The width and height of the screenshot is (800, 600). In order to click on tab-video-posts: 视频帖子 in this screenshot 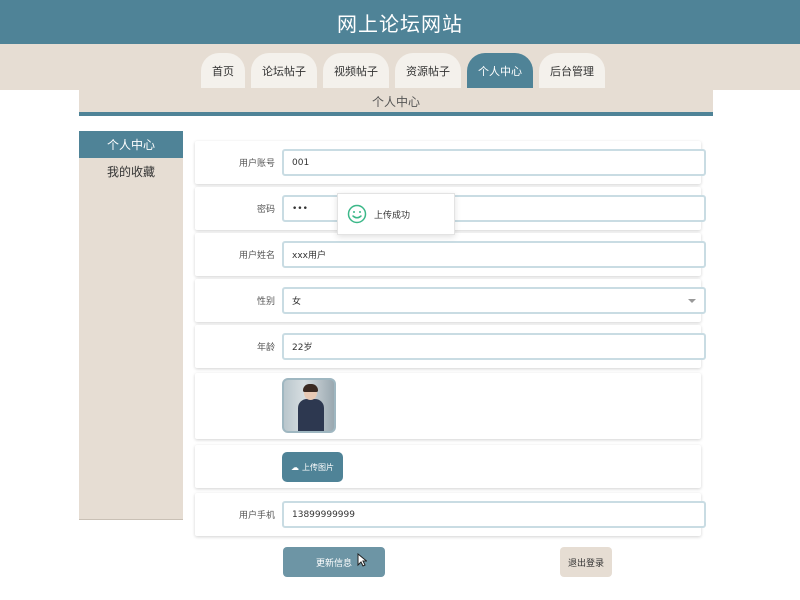, I will do `click(356, 71)`.